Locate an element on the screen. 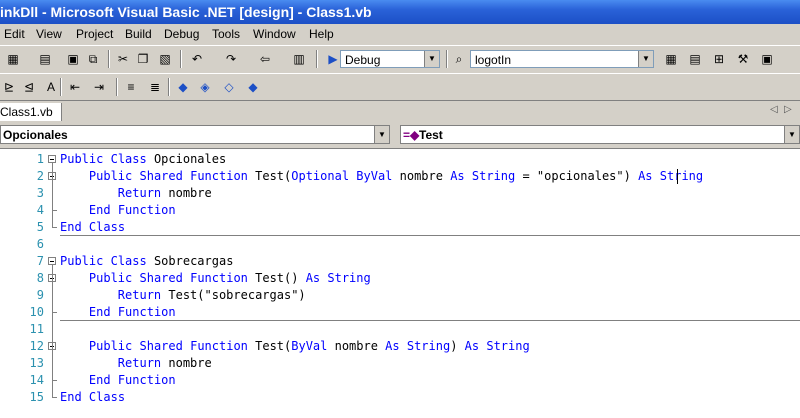 The height and width of the screenshot is (418, 800). code-line: 15 End Class is located at coordinates (400, 397).